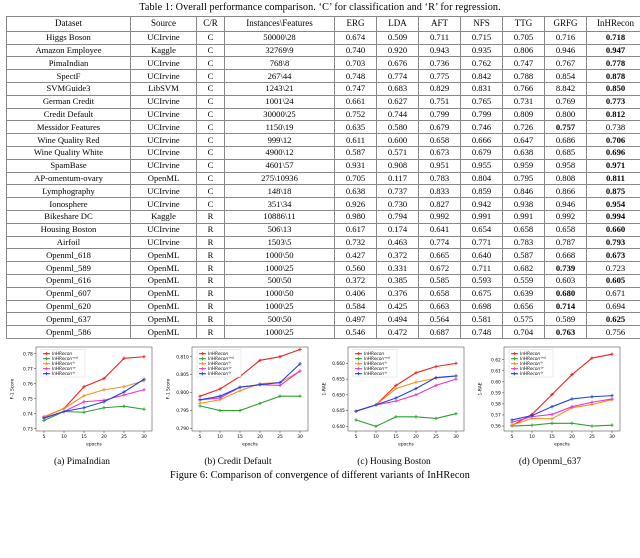 The height and width of the screenshot is (558, 640). What do you see at coordinates (68, 280) in the screenshot?
I see `cell-dataset-name: Openml_616` at bounding box center [68, 280].